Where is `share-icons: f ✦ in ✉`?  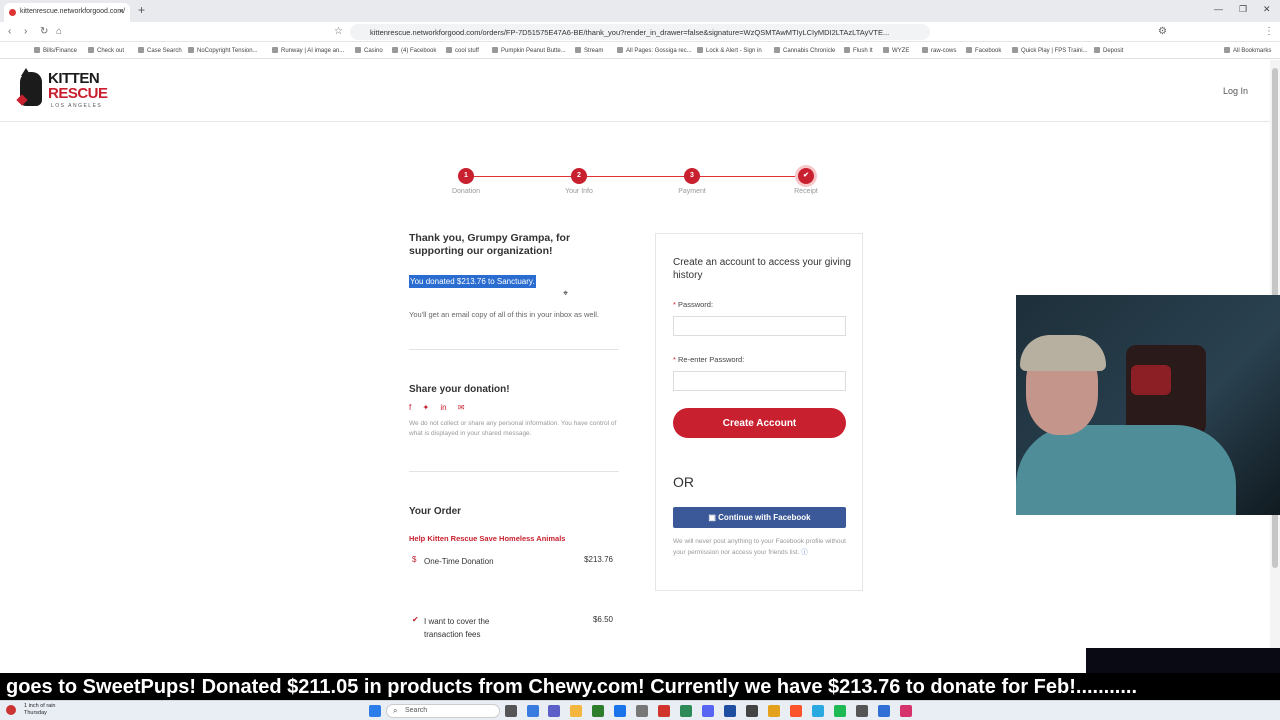 share-icons: f ✦ in ✉ is located at coordinates (514, 407).